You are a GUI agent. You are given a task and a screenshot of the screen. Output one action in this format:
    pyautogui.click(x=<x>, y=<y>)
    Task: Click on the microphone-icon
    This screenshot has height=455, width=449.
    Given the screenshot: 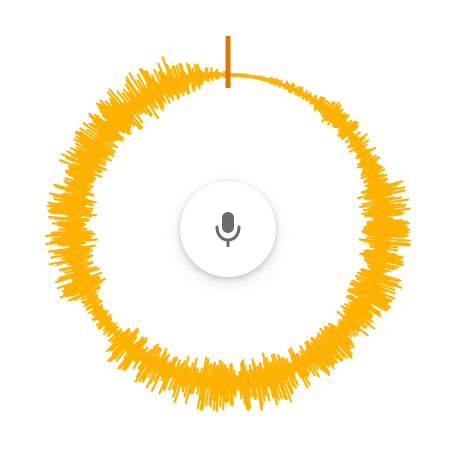 What is the action you would take?
    pyautogui.click(x=228, y=229)
    